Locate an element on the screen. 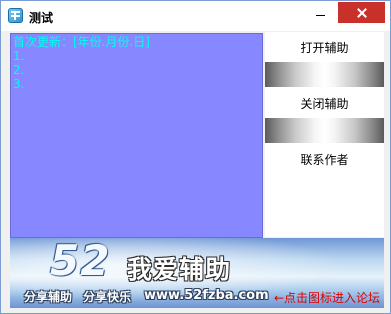  title-bar: 测试 is located at coordinates (195, 16).